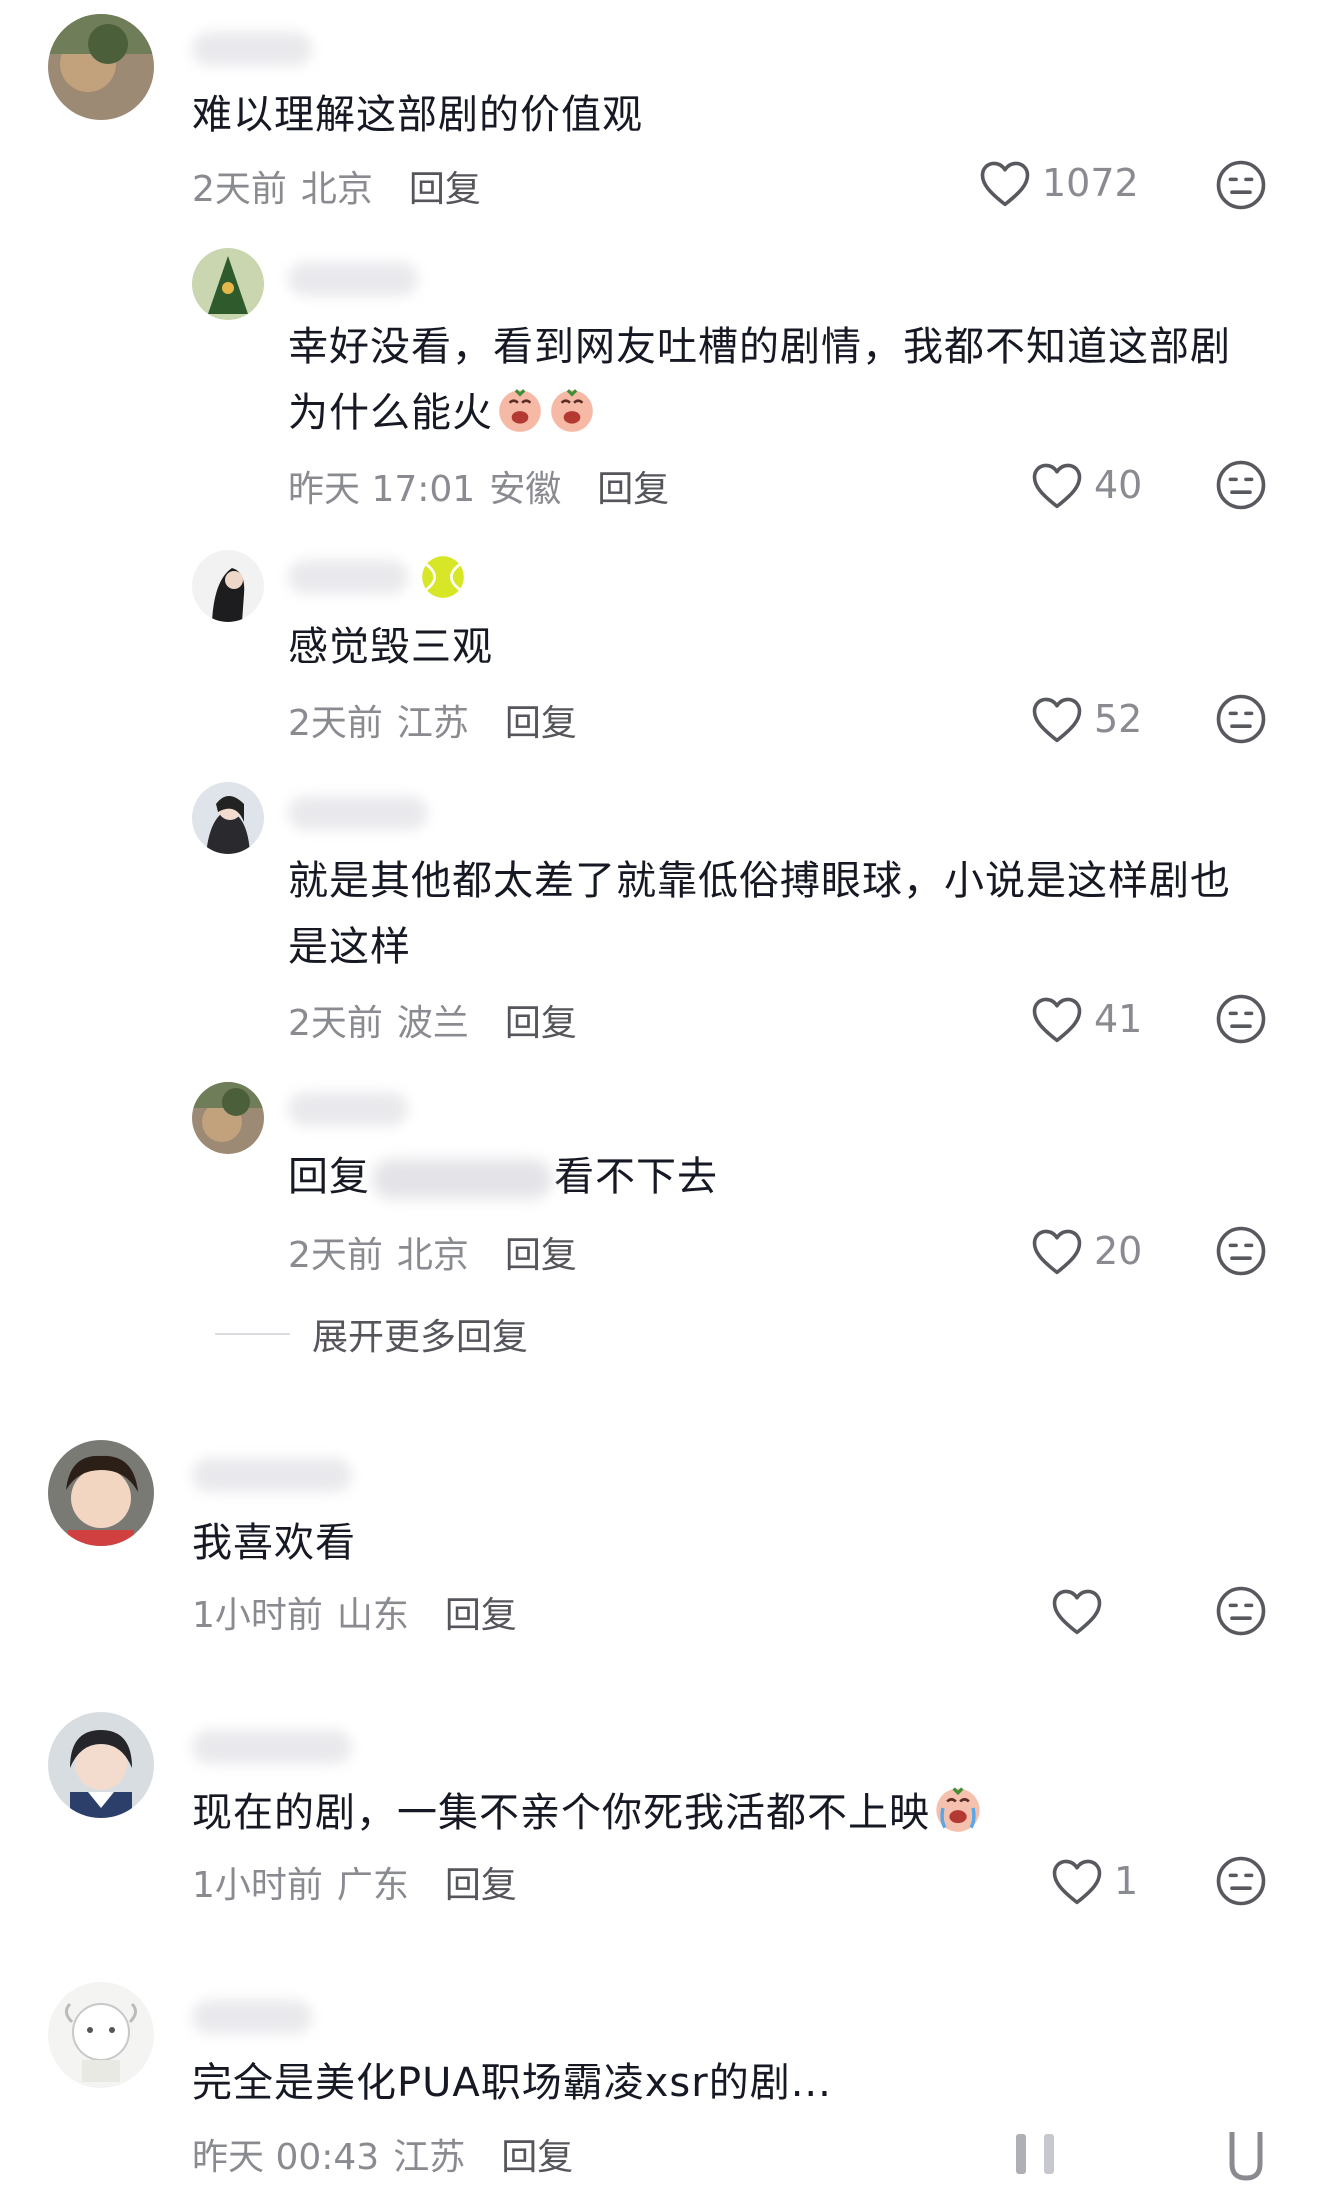  What do you see at coordinates (1086, 1019) in the screenshot?
I see `like-button: 41` at bounding box center [1086, 1019].